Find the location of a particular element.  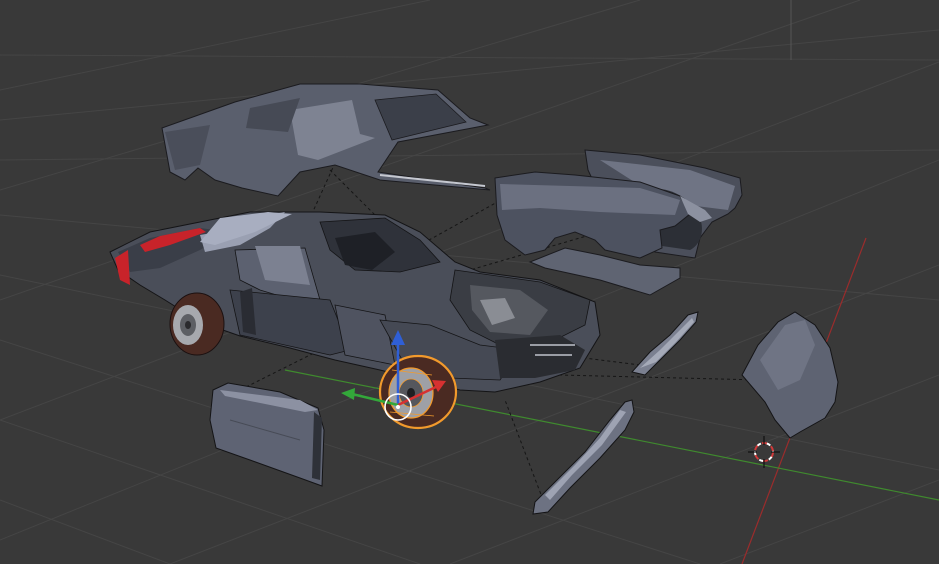

y-arrow-head is located at coordinates (348, 394).